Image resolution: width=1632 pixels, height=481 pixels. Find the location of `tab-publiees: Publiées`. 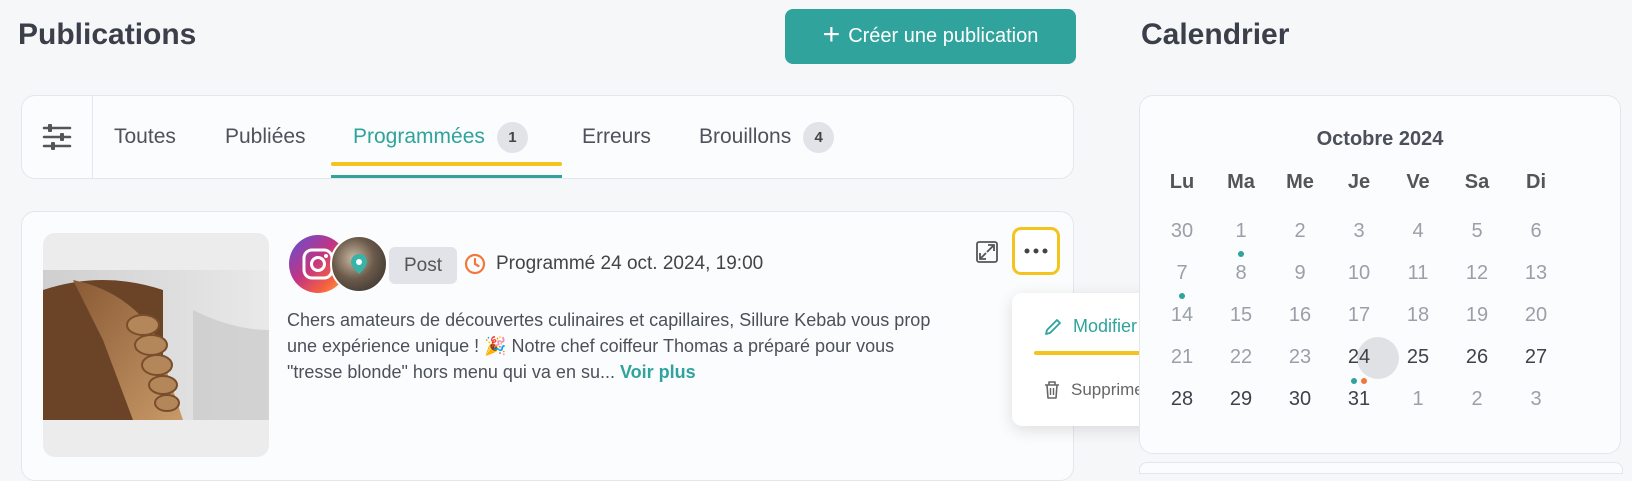

tab-publiees: Publiées is located at coordinates (265, 137).